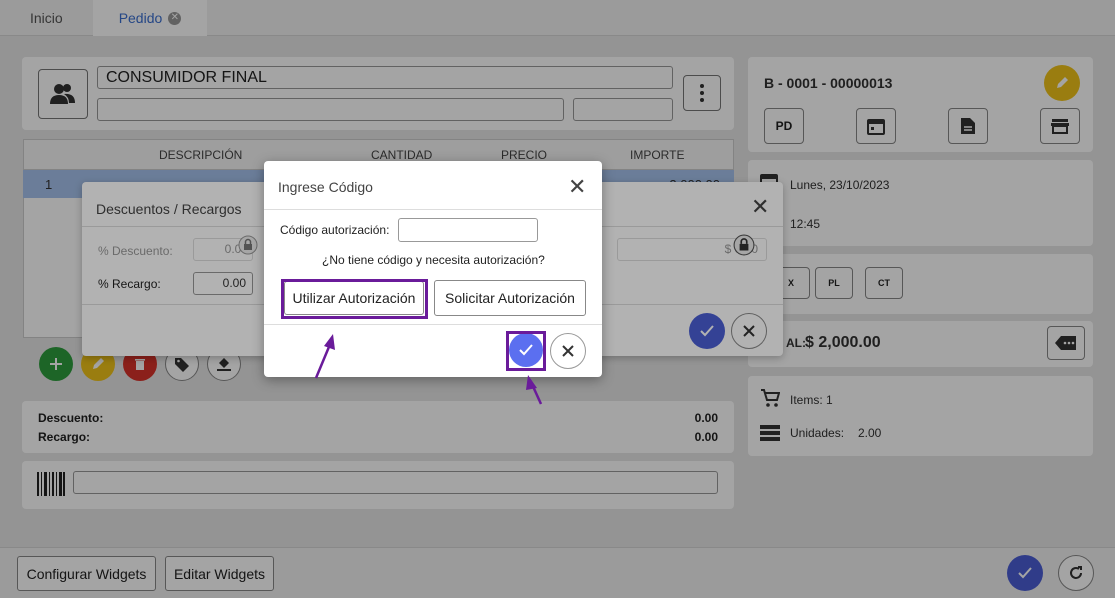 This screenshot has height=598, width=1115. What do you see at coordinates (428, 369) in the screenshot?
I see `annotation-arrows` at bounding box center [428, 369].